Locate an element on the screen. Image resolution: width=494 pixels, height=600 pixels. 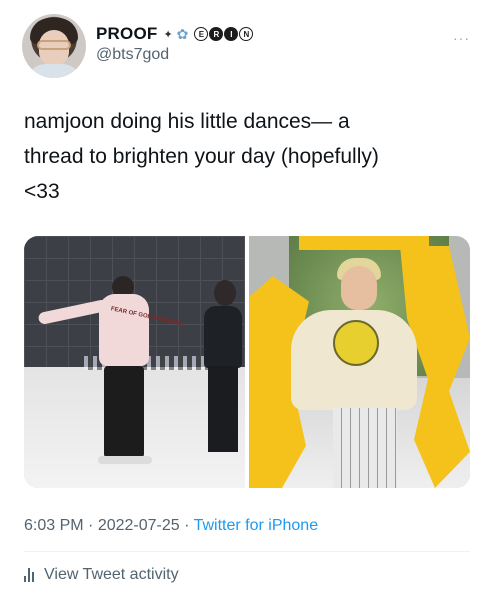
badge-letter: R is located at coordinates (216, 34).